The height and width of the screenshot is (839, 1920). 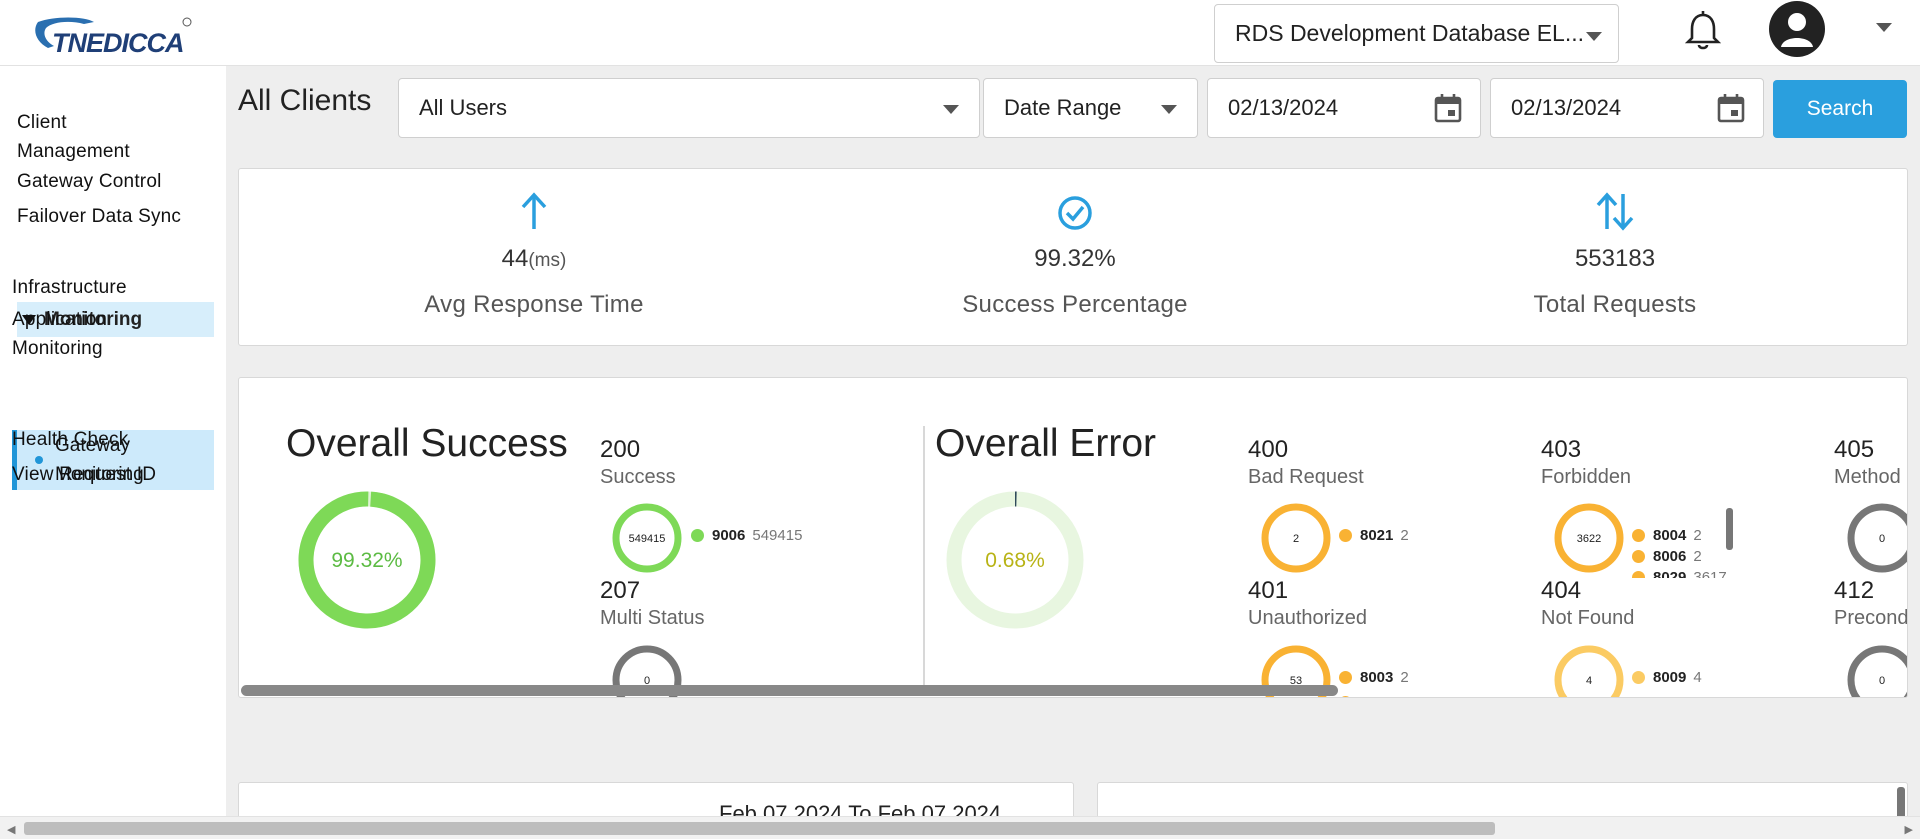 I want to click on legend-8004: 8004 2, so click(x=1682, y=535).